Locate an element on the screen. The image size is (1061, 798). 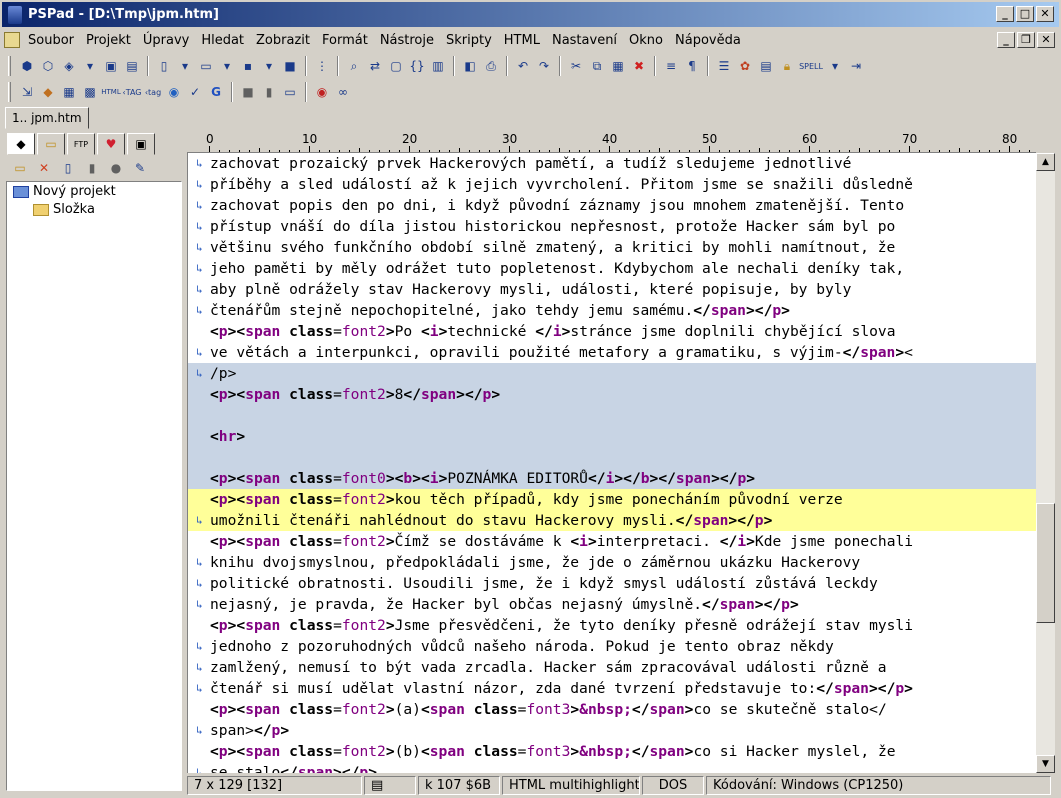
cut-icon: ✂ is located at coordinates (576, 66).